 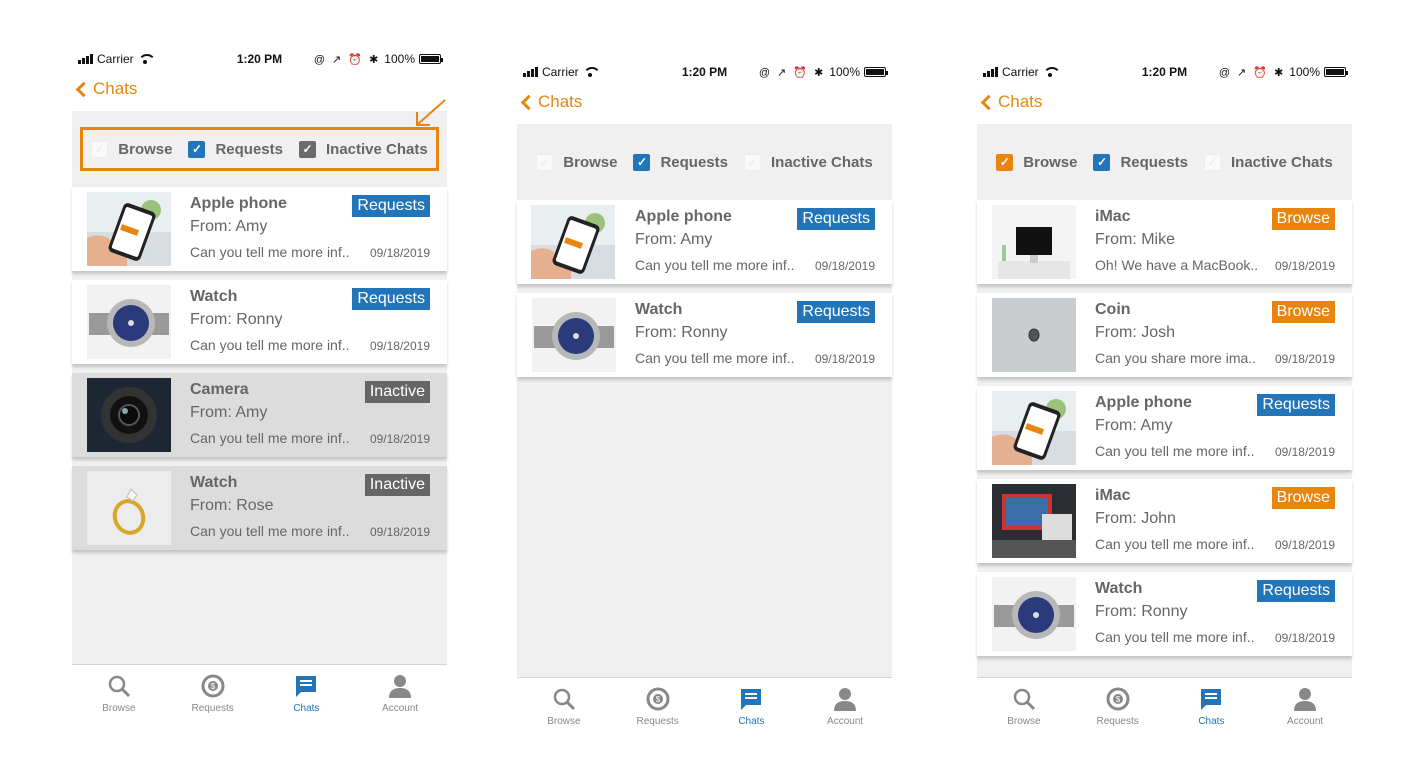 What do you see at coordinates (259, 149) in the screenshot?
I see `filter-highlight-box` at bounding box center [259, 149].